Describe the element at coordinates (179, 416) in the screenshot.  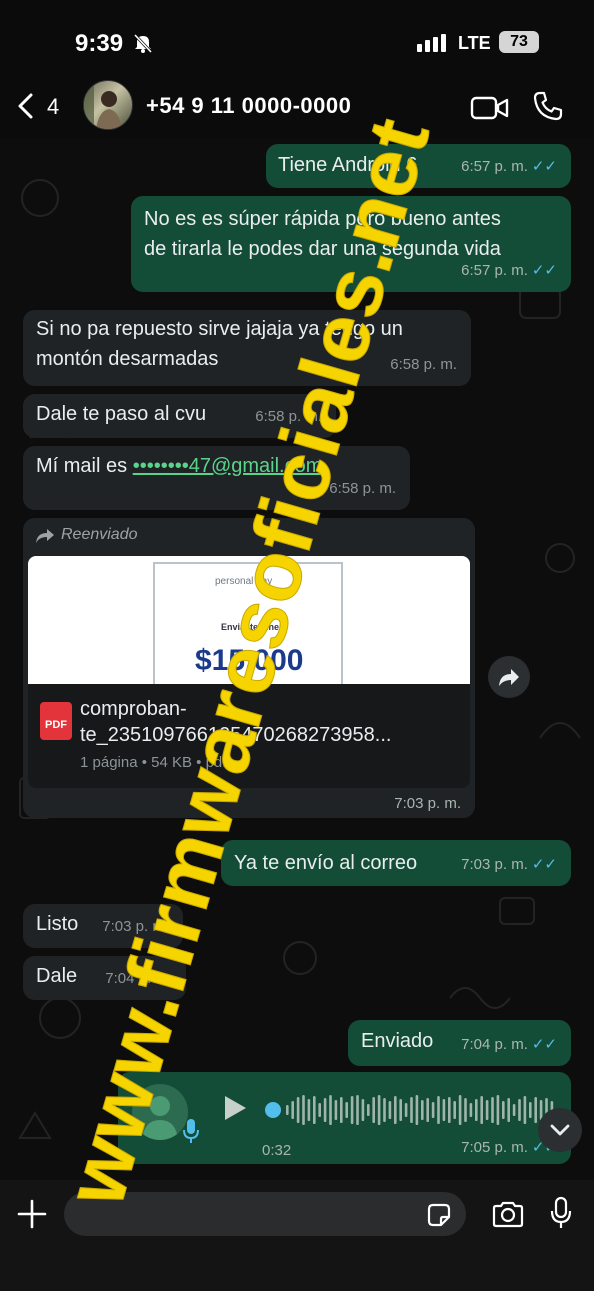
I see `message-incoming: Dale te paso al cvu 6:58 p. m.` at that location.